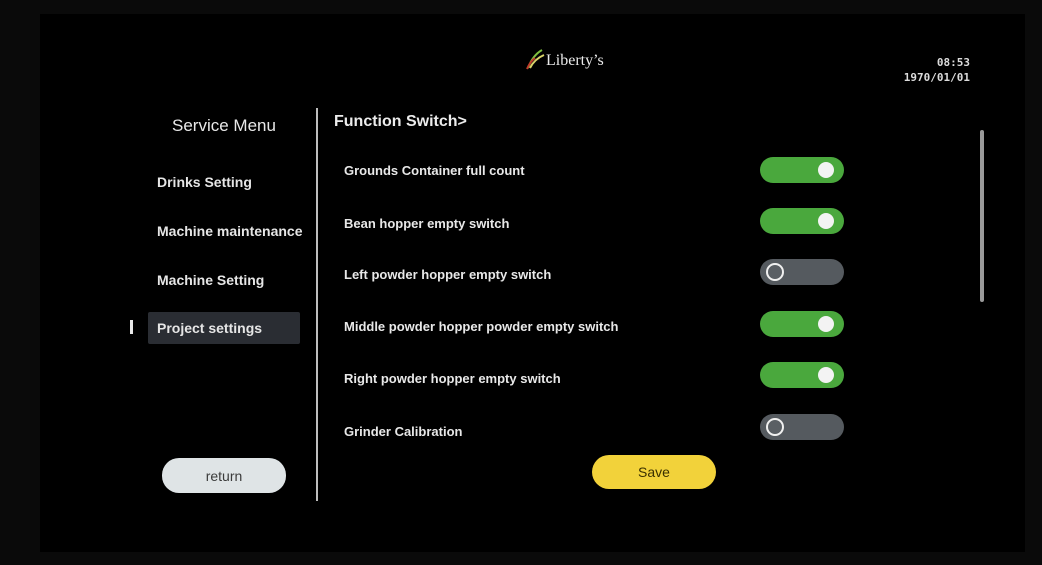 The width and height of the screenshot is (1042, 565). What do you see at coordinates (452, 378) in the screenshot?
I see `switch-label-right-powder-hopper: Right powder hopper empty switch` at bounding box center [452, 378].